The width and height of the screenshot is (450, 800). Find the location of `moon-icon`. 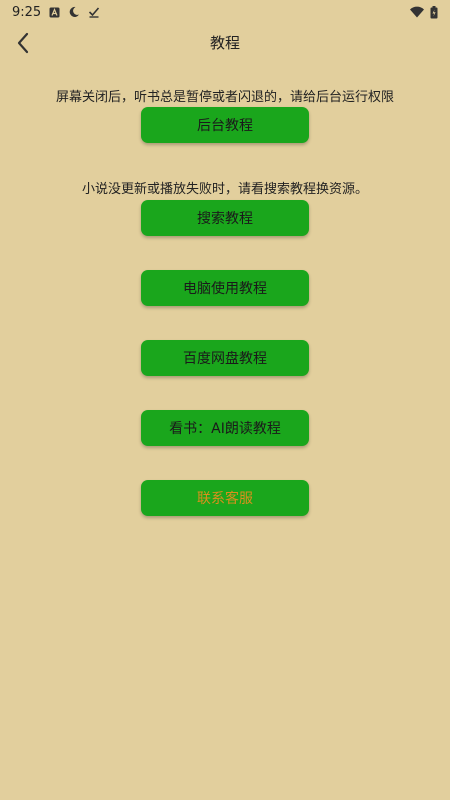

moon-icon is located at coordinates (74, 12).